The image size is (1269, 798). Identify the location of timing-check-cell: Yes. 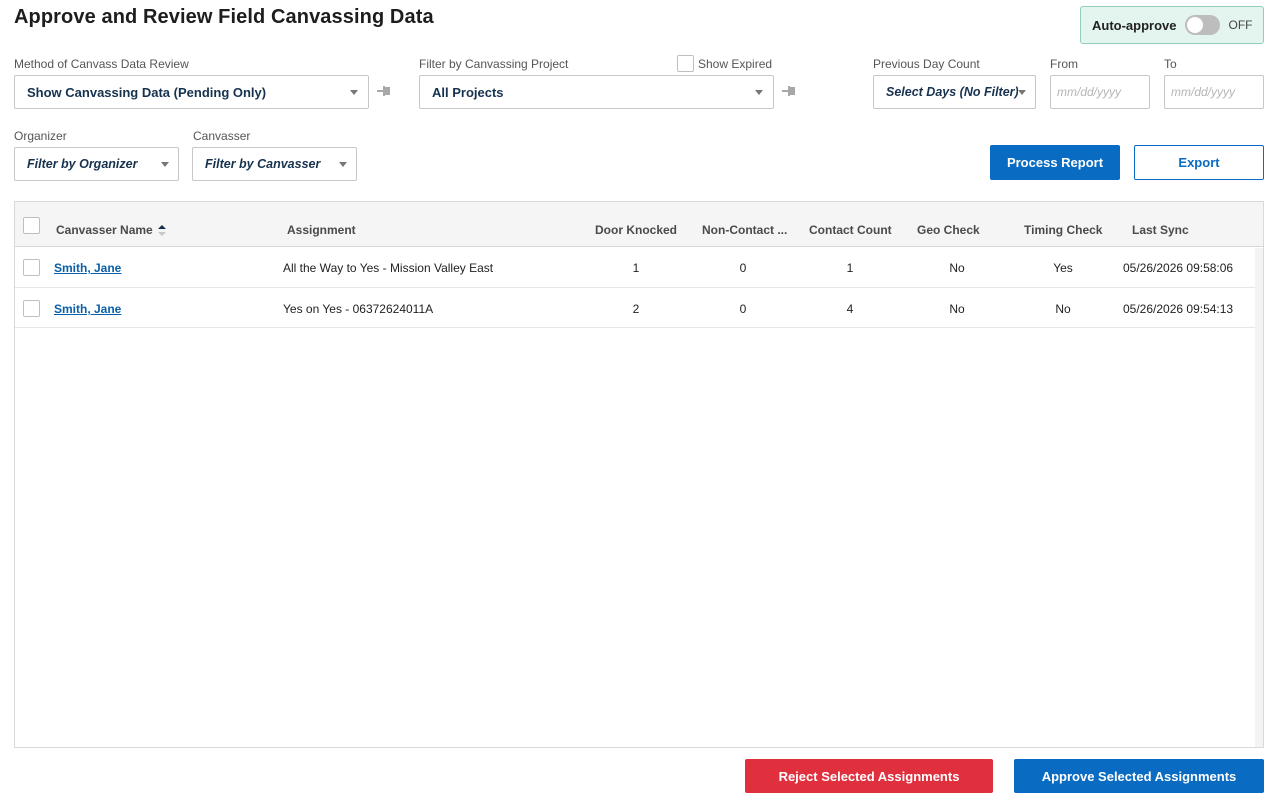
(1063, 268).